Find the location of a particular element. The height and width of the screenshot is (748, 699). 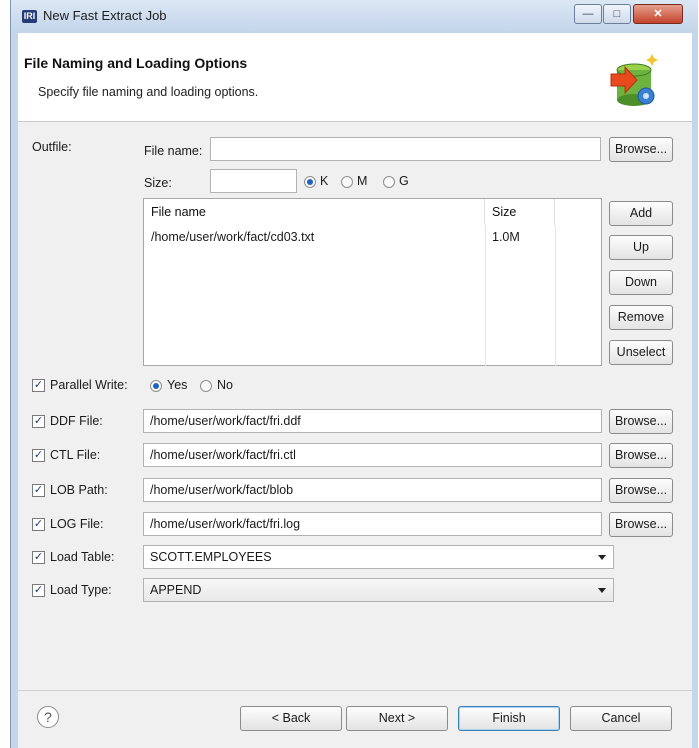

unit-m-label: M is located at coordinates (362, 181).